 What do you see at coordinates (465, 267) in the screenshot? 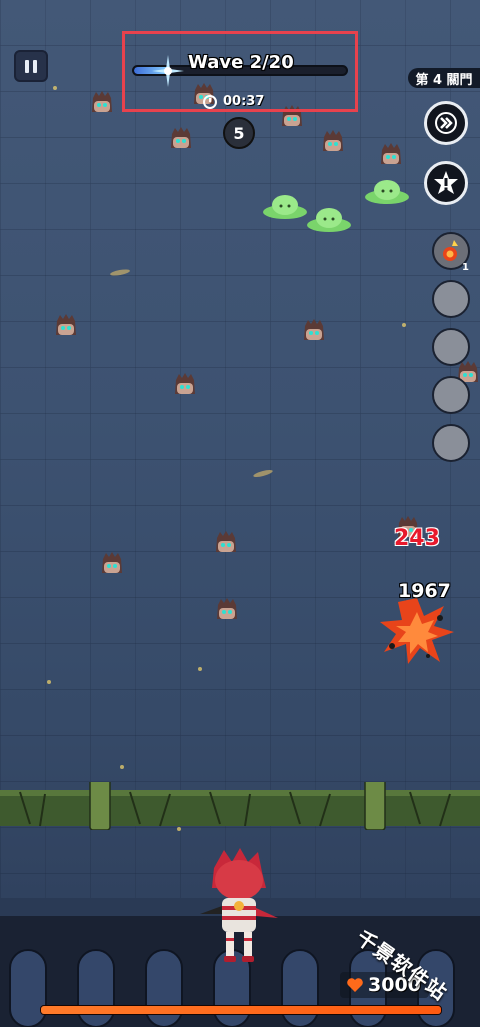
I see `skill-count: 1` at bounding box center [465, 267].